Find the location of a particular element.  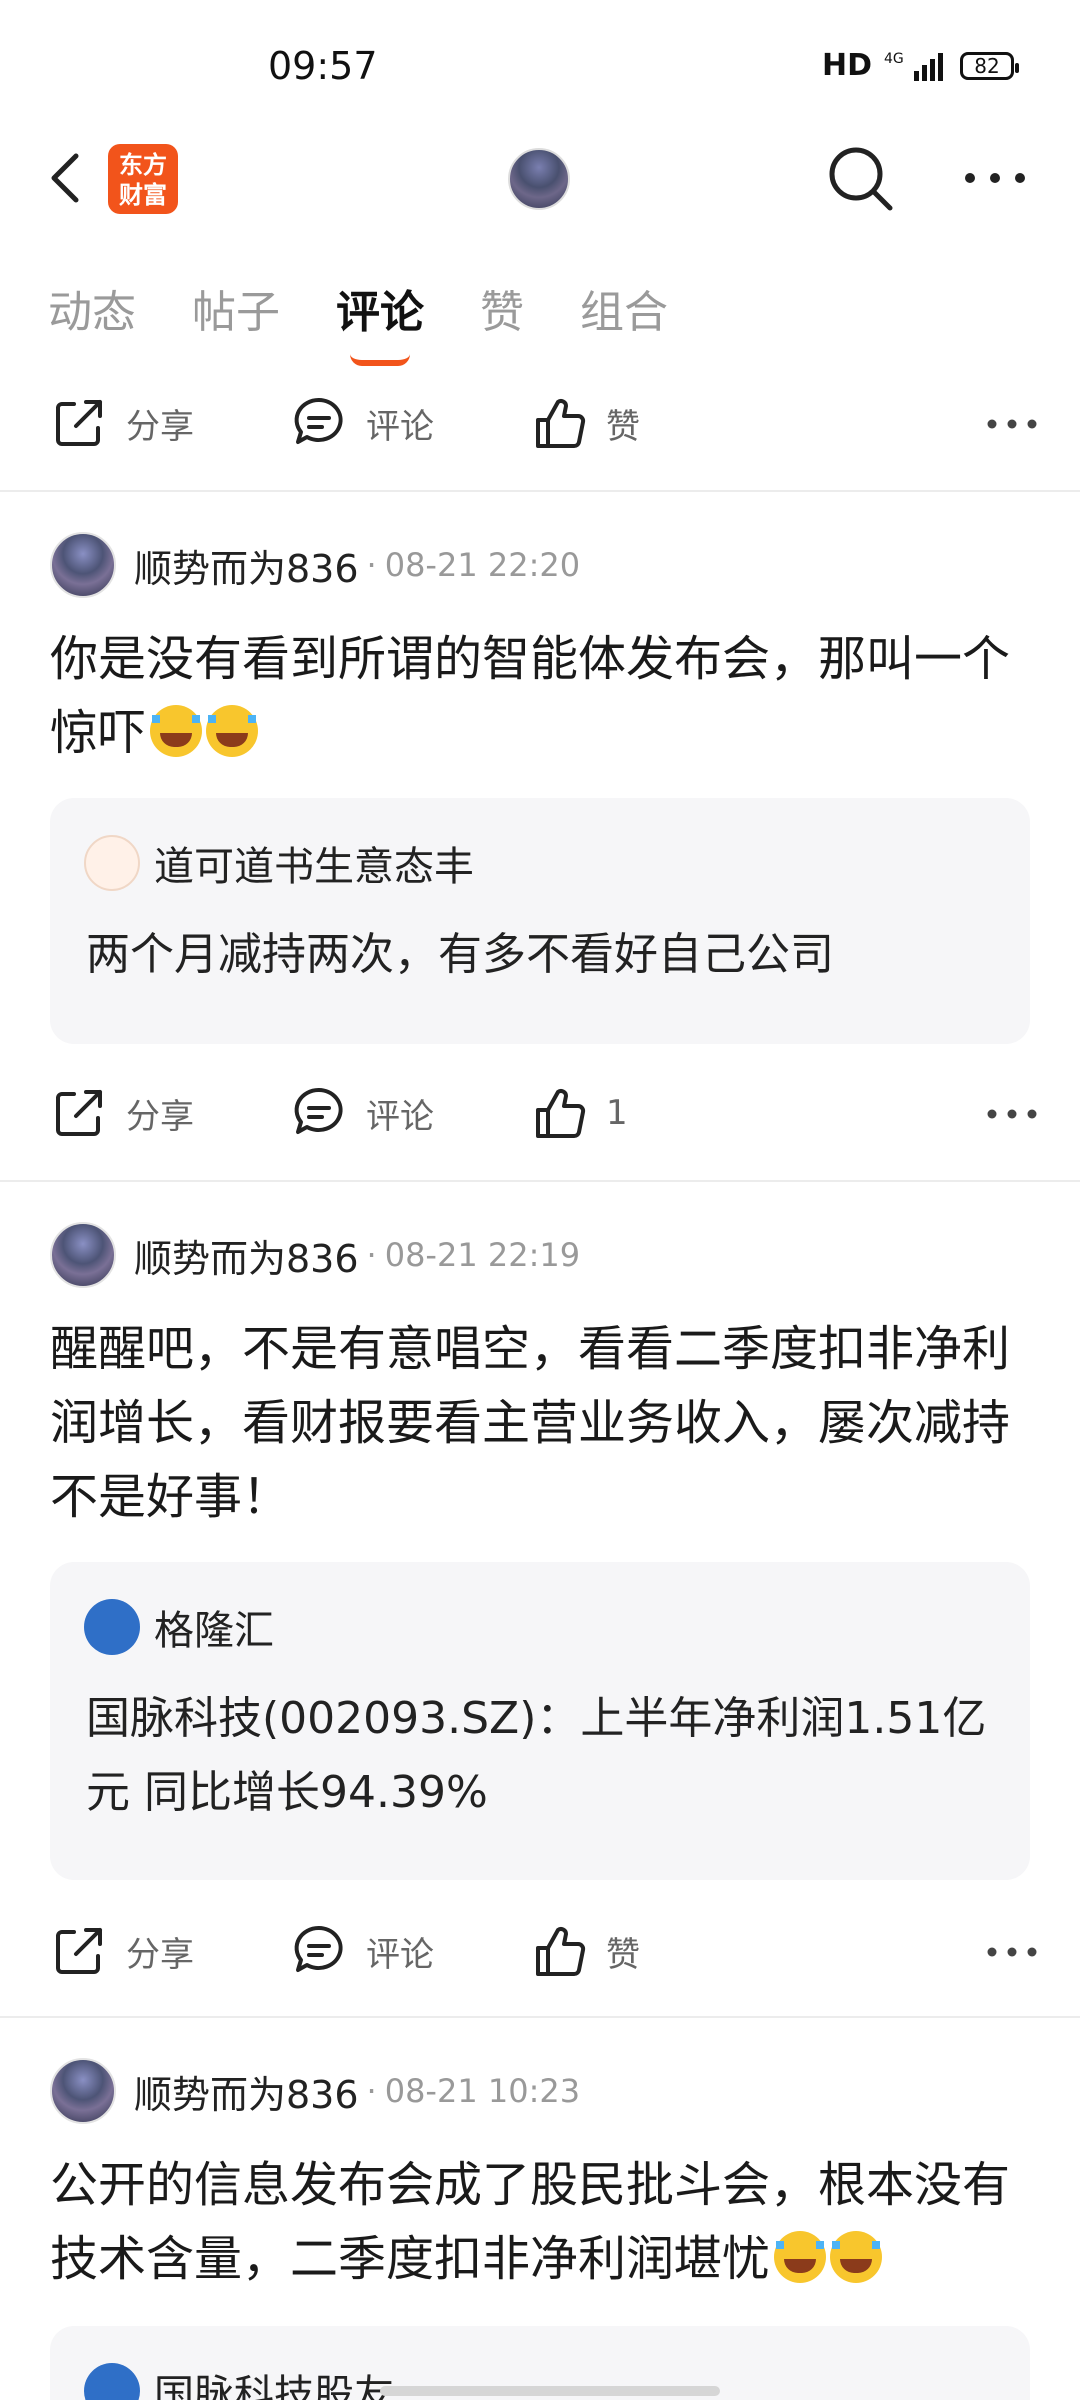

search-button is located at coordinates (861, 179).